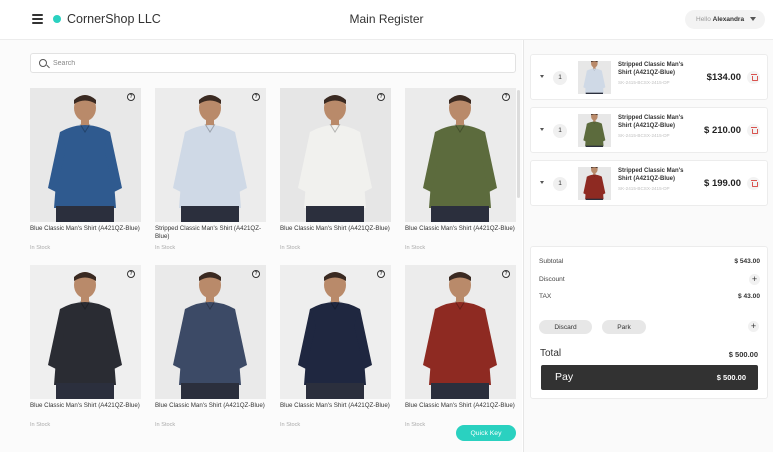 The width and height of the screenshot is (773, 452). Describe the element at coordinates (743, 354) in the screenshot. I see `total-value: $ 500.00` at that location.